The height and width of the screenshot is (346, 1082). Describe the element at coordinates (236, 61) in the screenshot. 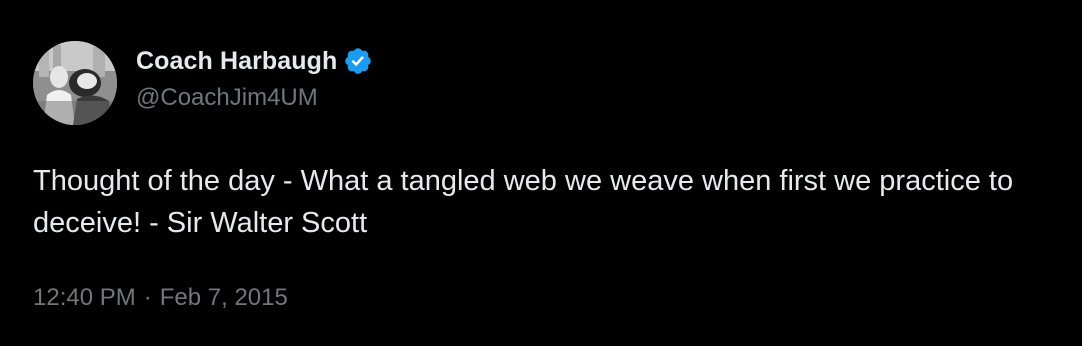

I see `author-display-name: Coach Harbaugh` at that location.